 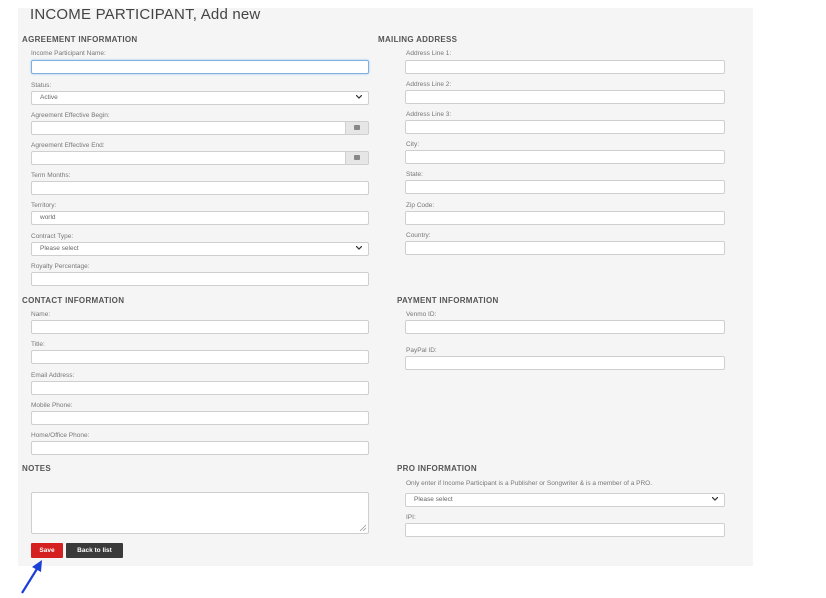 What do you see at coordinates (200, 249) in the screenshot?
I see `contract-type-select: Please select` at bounding box center [200, 249].